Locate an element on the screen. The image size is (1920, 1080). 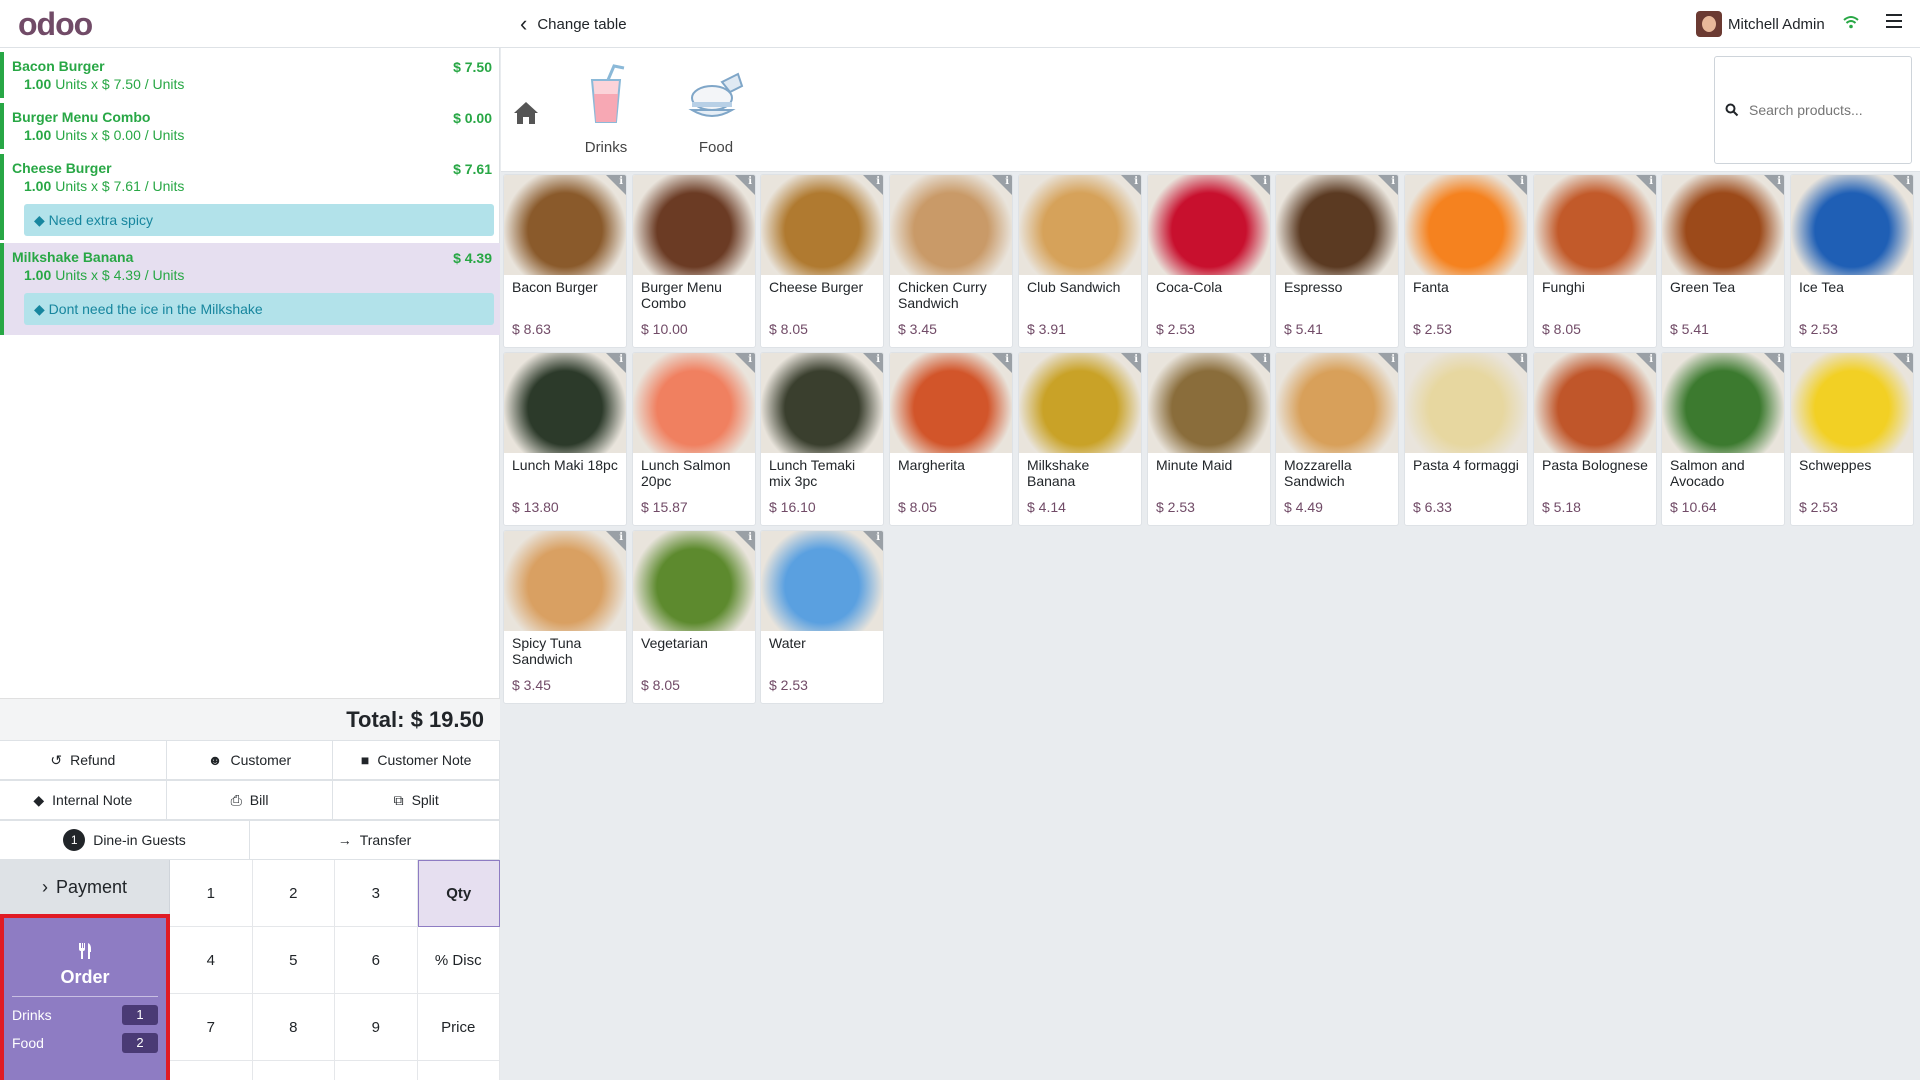
wifi-icon is located at coordinates (1851, 22).